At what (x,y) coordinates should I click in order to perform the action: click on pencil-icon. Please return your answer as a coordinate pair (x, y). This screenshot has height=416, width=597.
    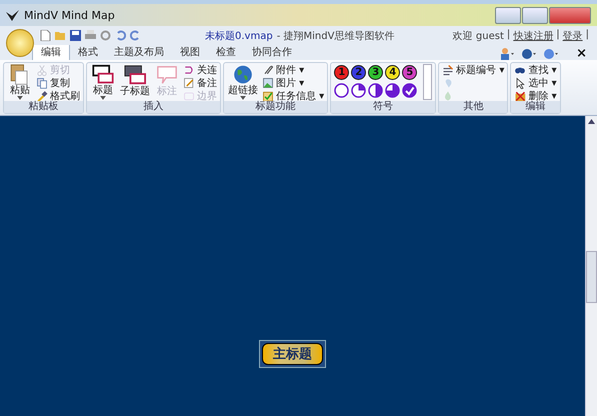
    Looking at the image, I should click on (189, 83).